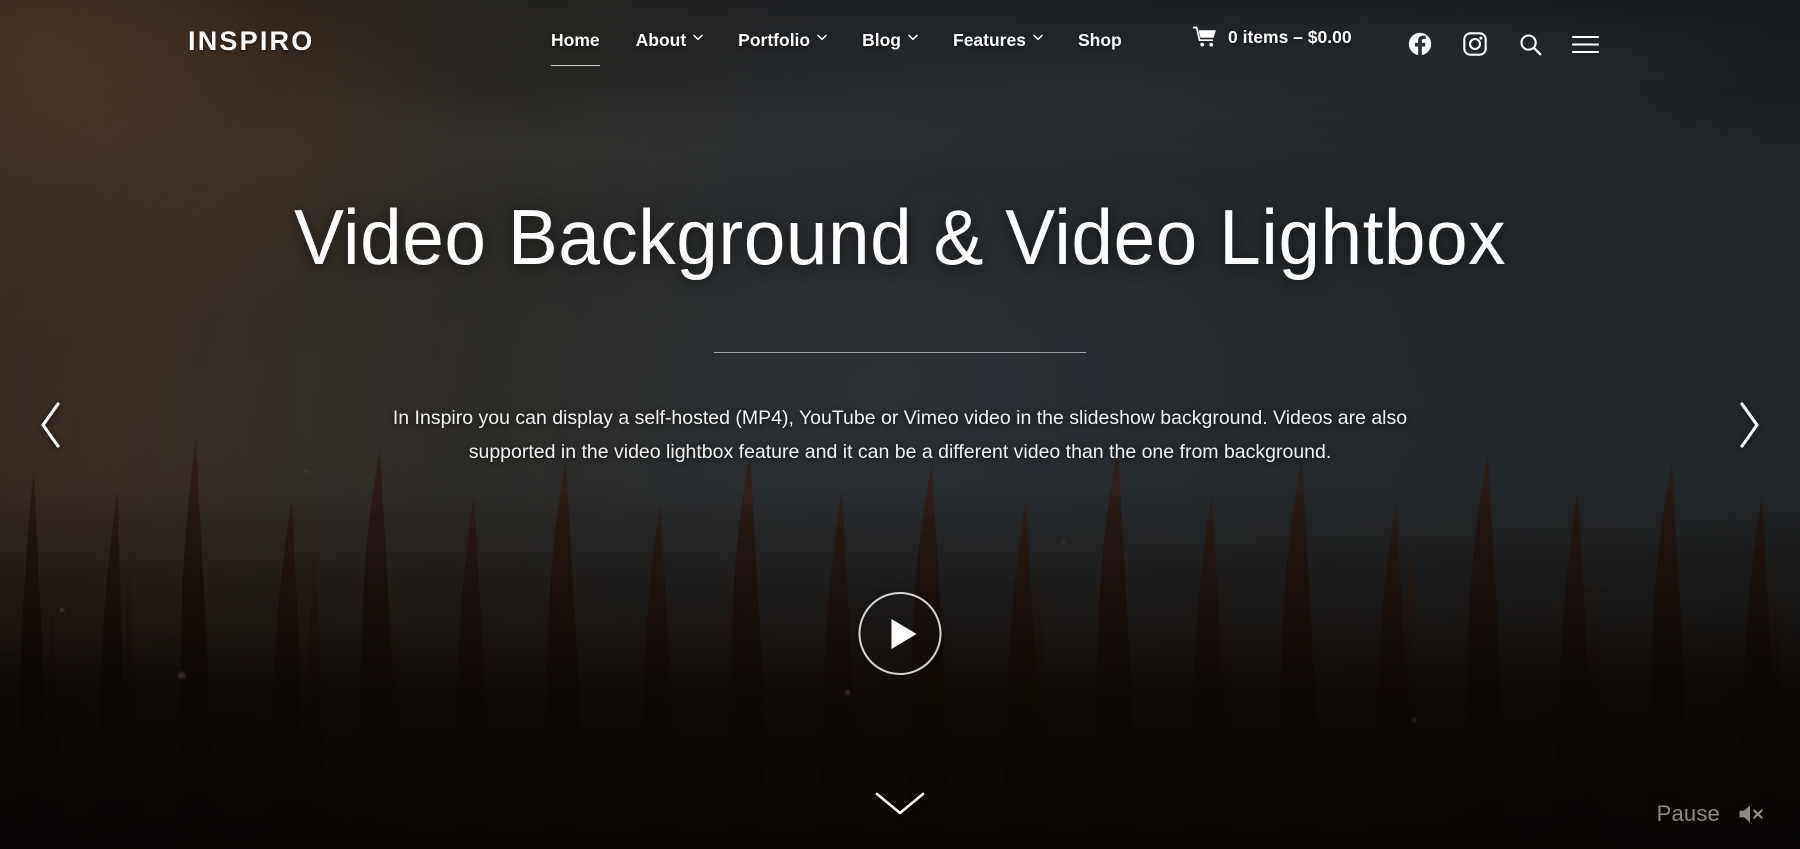 The height and width of the screenshot is (849, 1800). I want to click on primary-navigation: Home About Portfolio Blog Features Shop, so click(836, 45).